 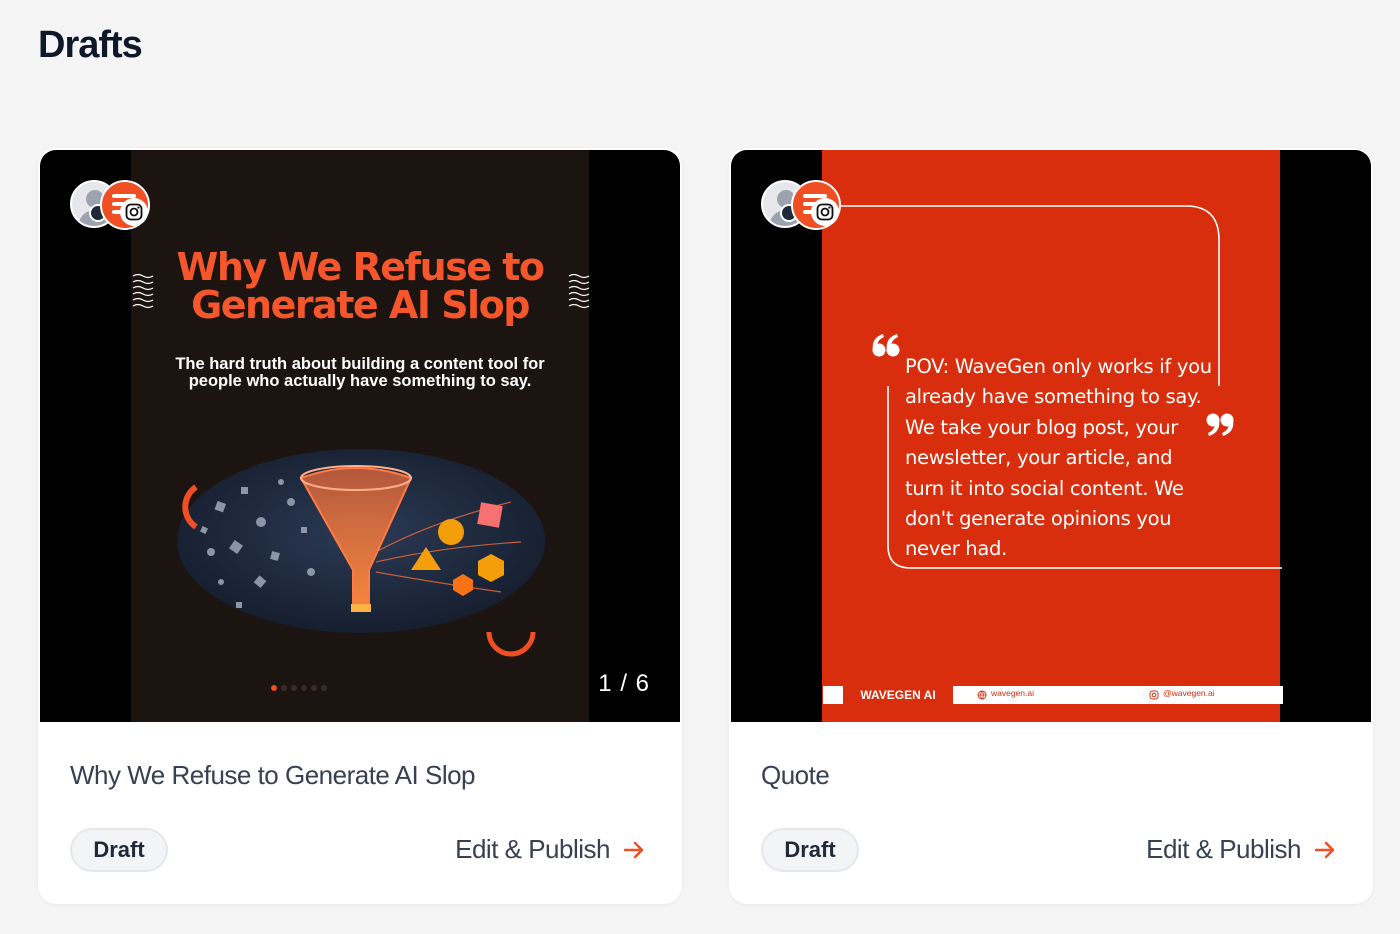 What do you see at coordinates (1053, 695) in the screenshot?
I see `slide-footer: WAVEGEN AI wavegen.ai @wavegen.ai` at bounding box center [1053, 695].